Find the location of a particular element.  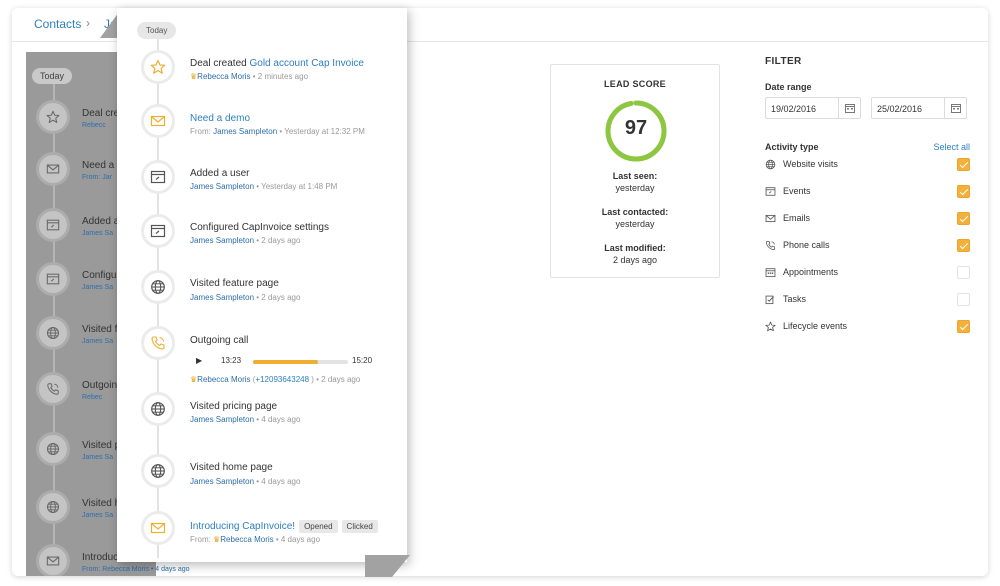

play-icon: ▶ is located at coordinates (199, 360).